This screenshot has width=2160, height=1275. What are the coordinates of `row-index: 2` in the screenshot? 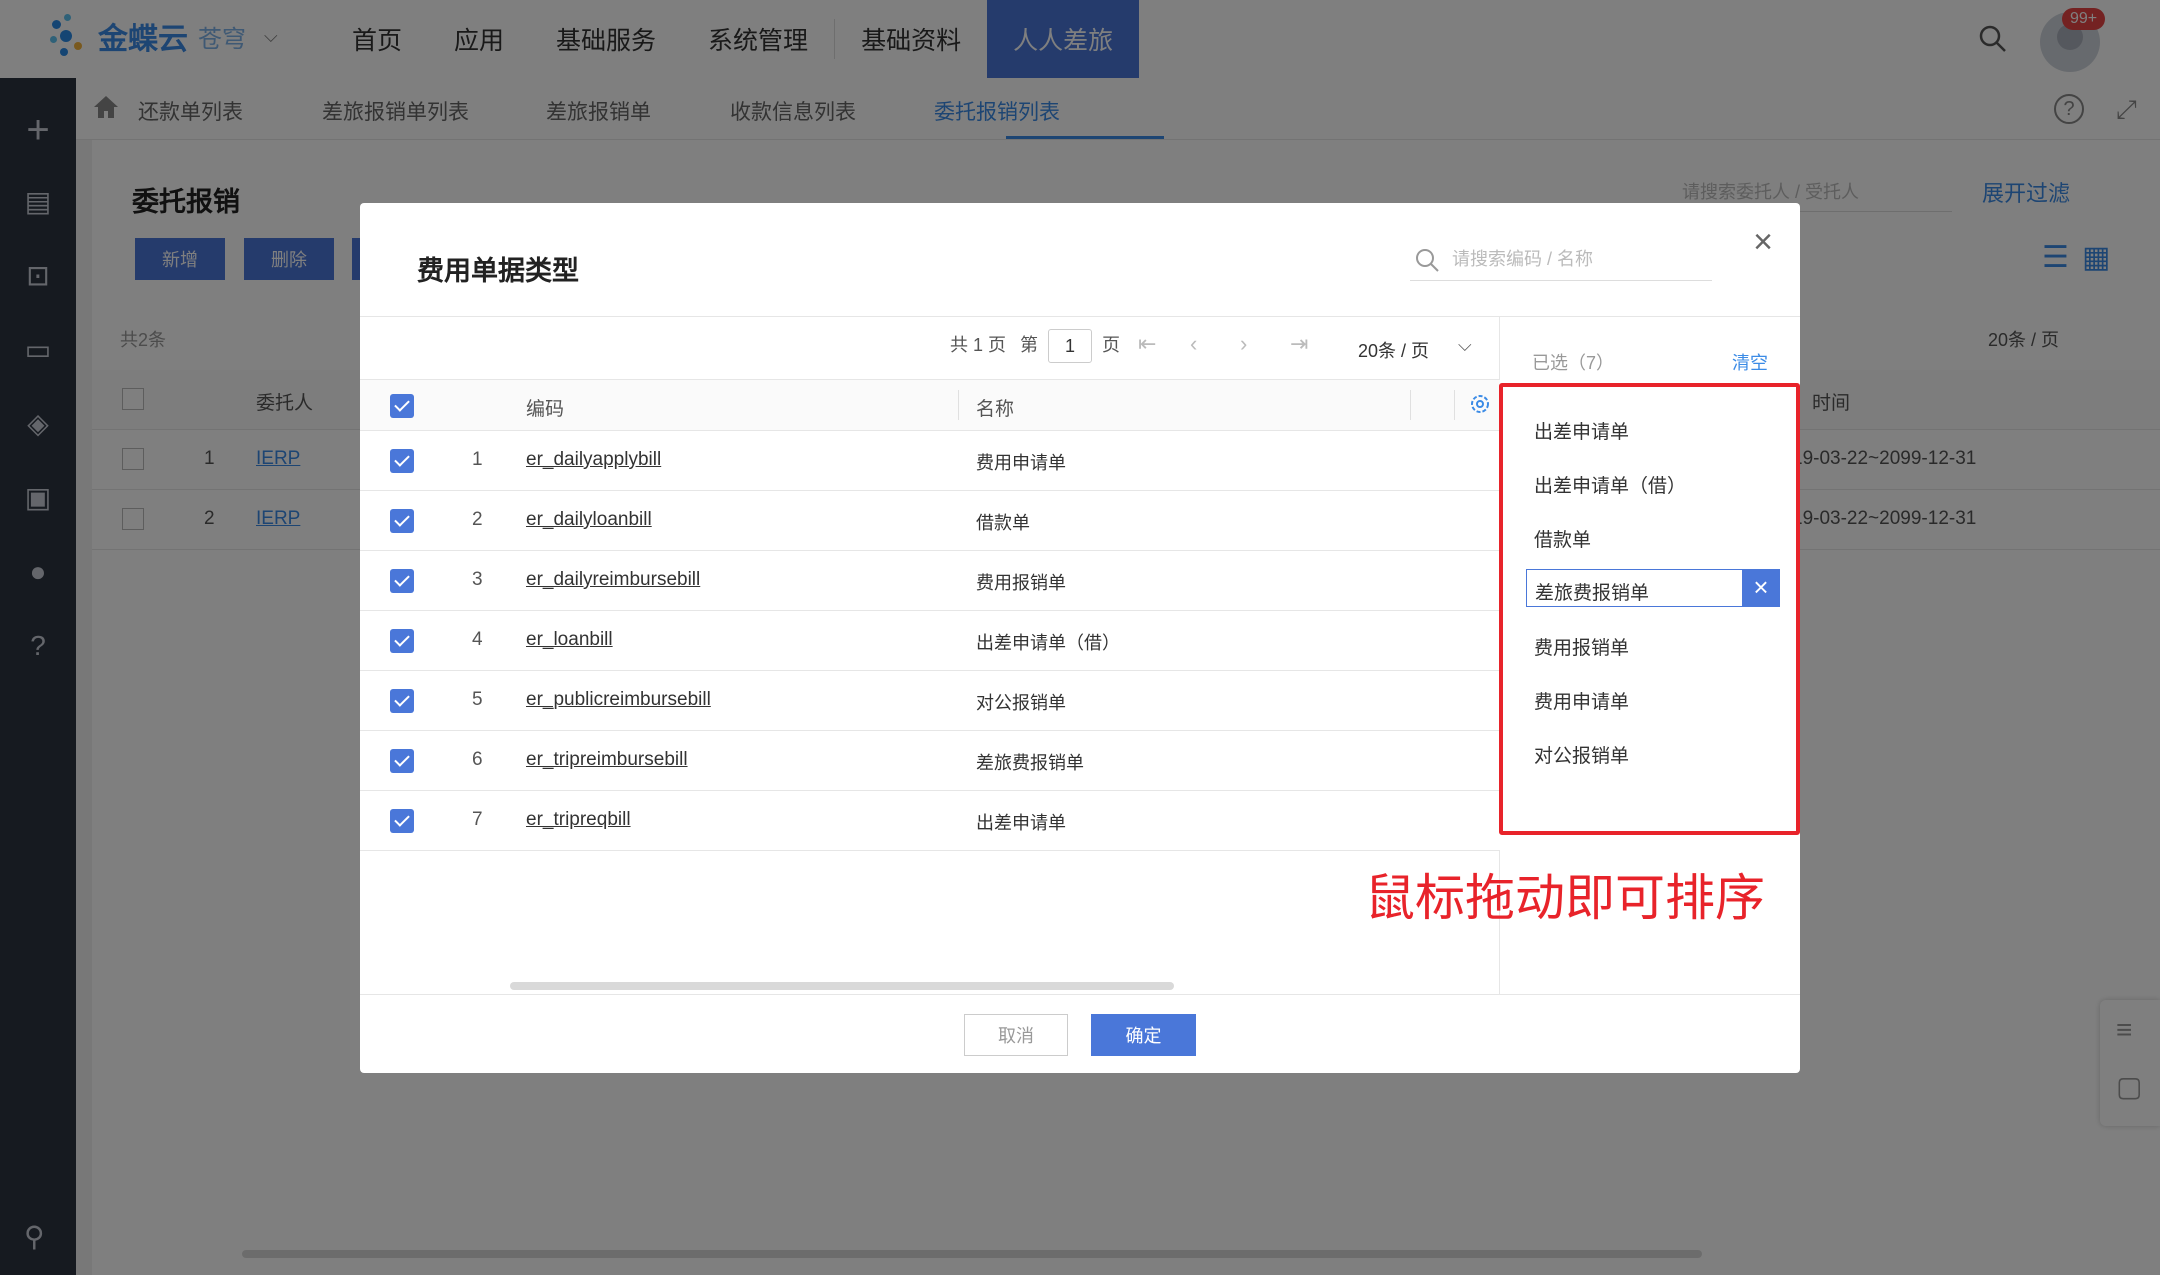 It's located at (477, 519).